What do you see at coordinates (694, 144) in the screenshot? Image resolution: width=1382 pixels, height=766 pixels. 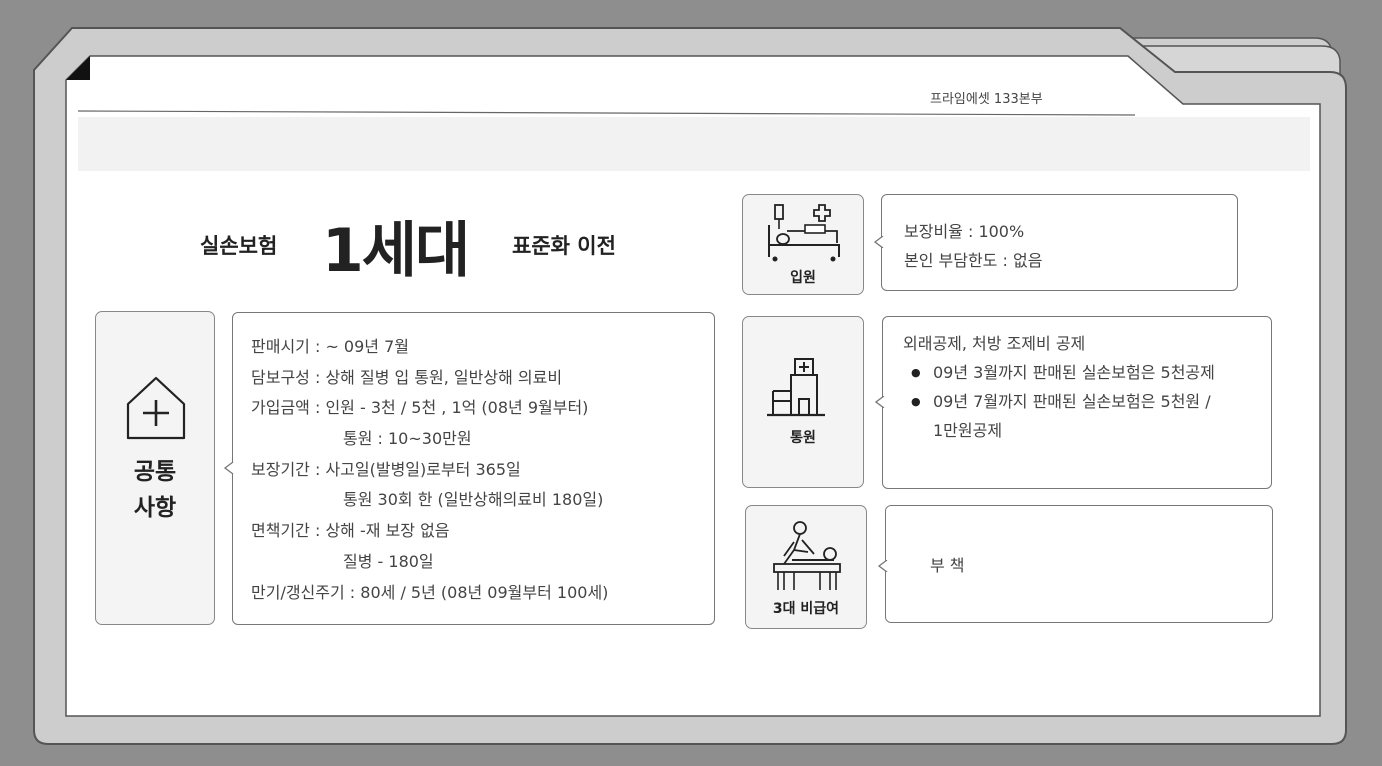 I see `header-band` at bounding box center [694, 144].